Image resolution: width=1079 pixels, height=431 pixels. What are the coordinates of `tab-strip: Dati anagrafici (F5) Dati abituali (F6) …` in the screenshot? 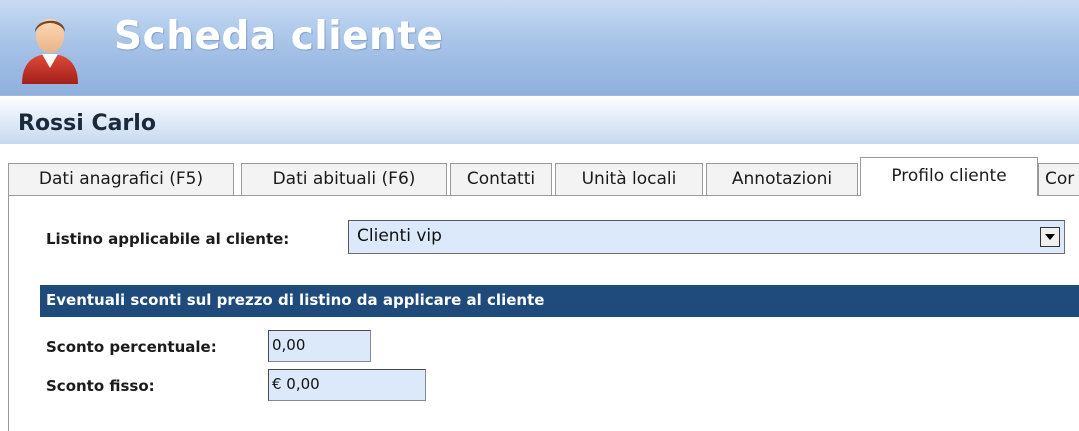 It's located at (543, 176).